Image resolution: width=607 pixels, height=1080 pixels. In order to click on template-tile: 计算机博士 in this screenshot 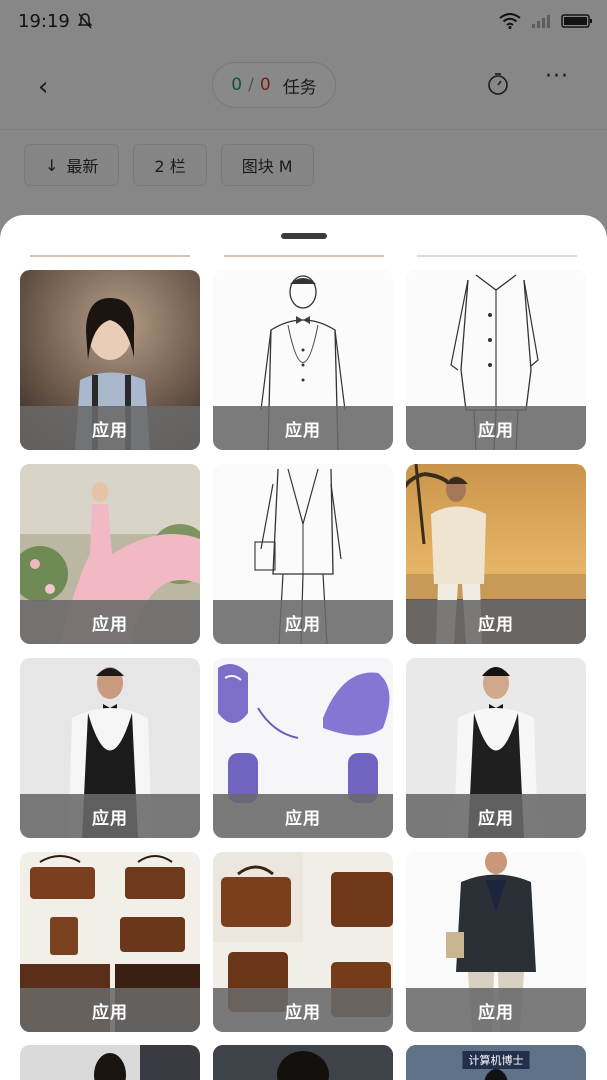, I will do `click(496, 1062)`.